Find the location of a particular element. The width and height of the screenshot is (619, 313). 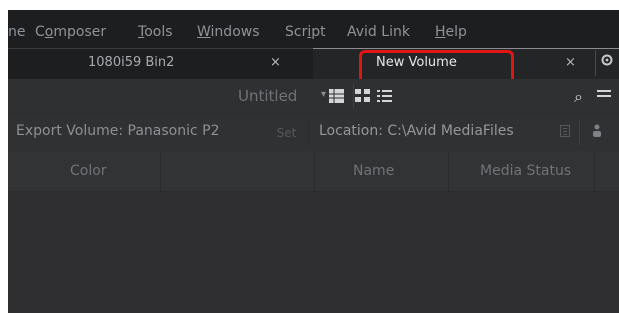

menu-item-composer: Composer is located at coordinates (70, 32).